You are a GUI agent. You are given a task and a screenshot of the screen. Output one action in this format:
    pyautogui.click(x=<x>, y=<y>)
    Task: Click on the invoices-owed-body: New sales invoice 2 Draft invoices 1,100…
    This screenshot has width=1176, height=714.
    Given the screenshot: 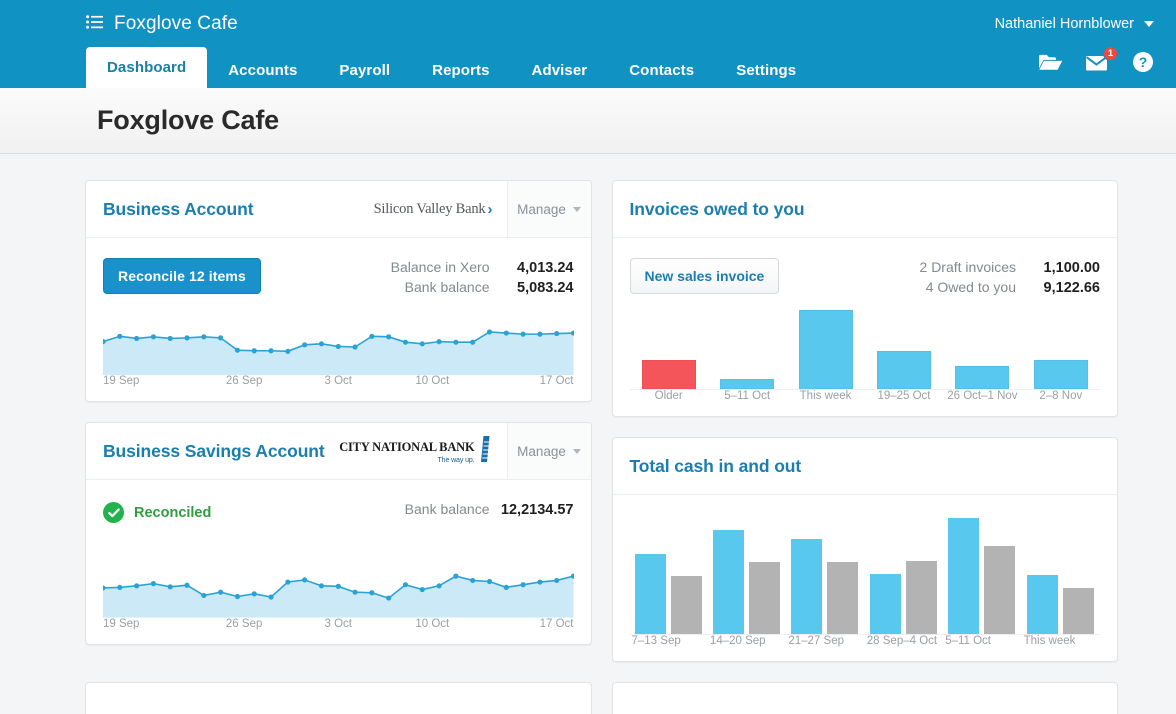 What is the action you would take?
    pyautogui.click(x=865, y=271)
    